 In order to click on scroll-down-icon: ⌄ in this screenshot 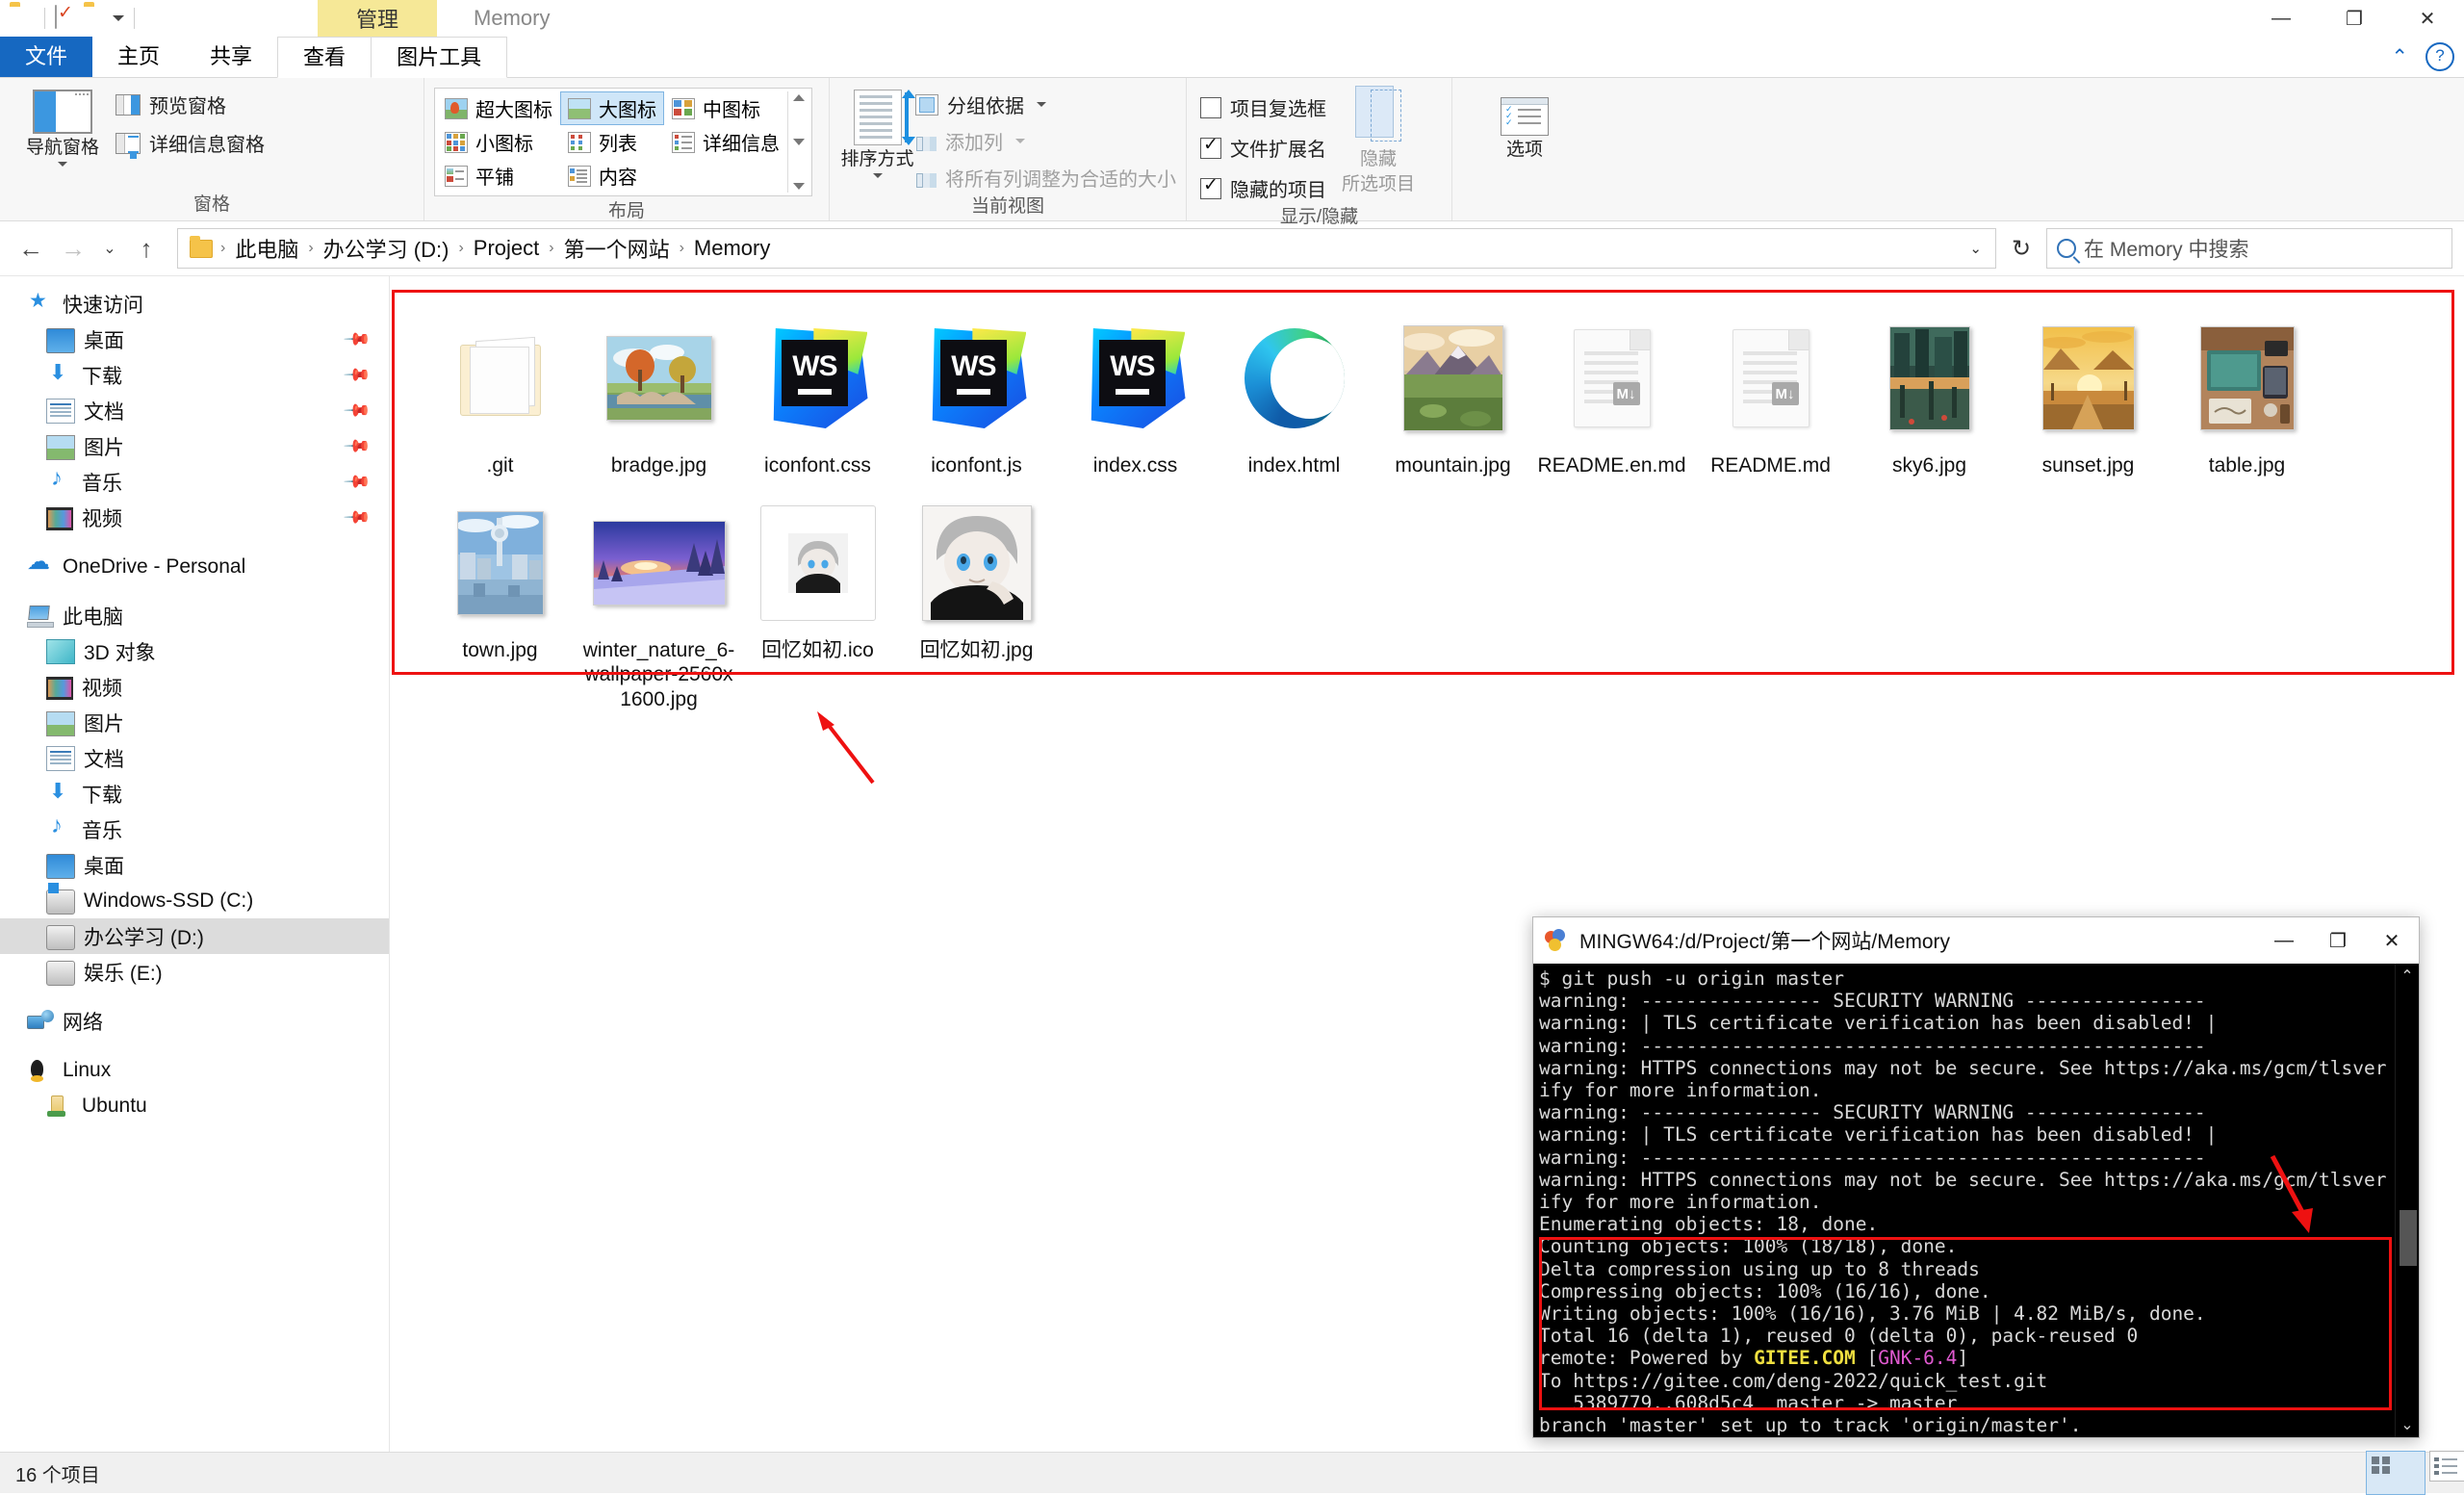, I will do `click(2406, 1424)`.